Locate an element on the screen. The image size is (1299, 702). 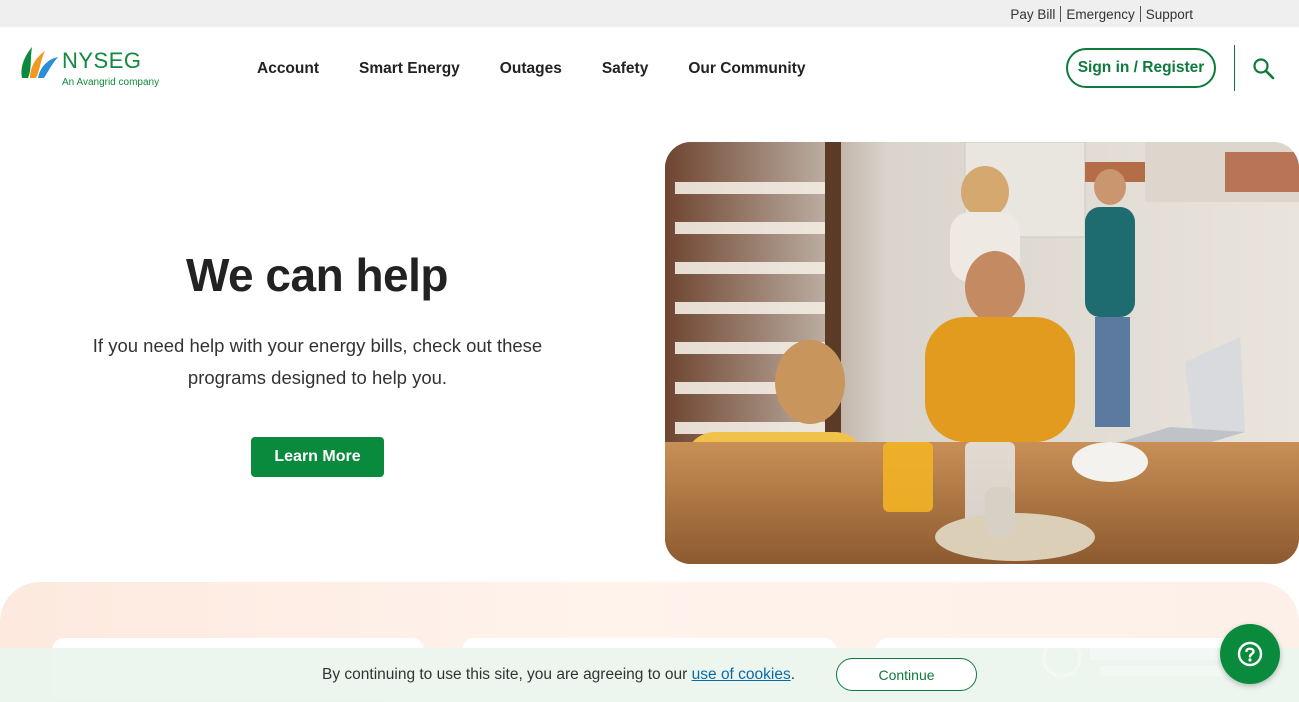
nav-item-outages: Outages is located at coordinates (531, 69).